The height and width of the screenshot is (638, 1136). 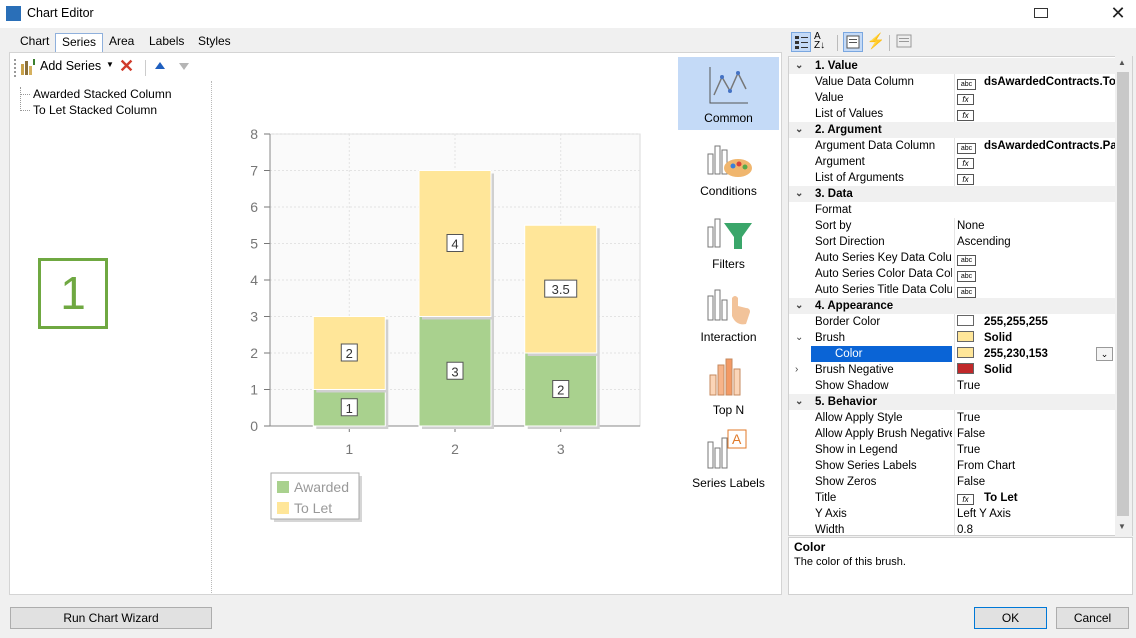 I want to click on property-value: 255,230,153, so click(x=1035, y=354).